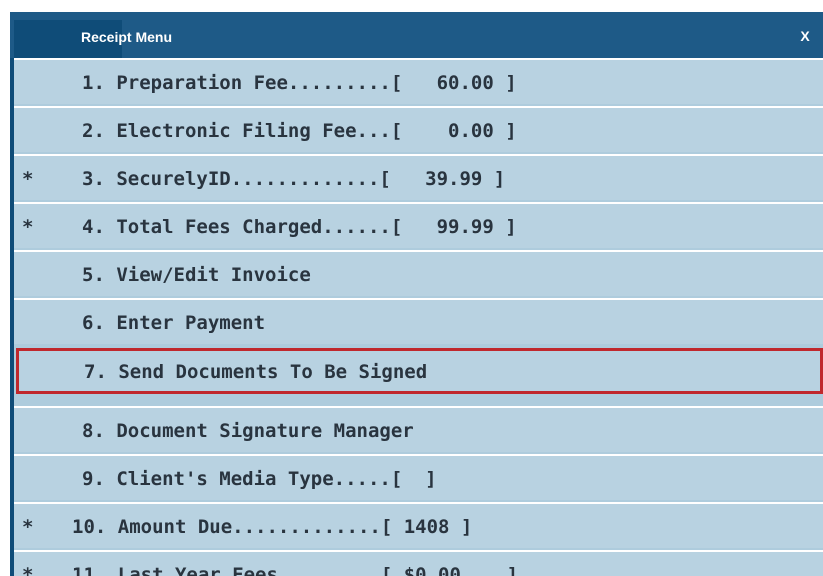  What do you see at coordinates (127, 37) in the screenshot?
I see `window-title: Receipt Menu` at bounding box center [127, 37].